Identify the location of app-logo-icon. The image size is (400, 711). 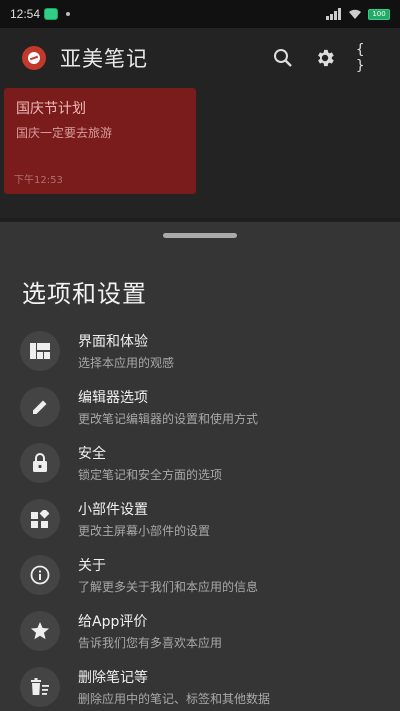
(34, 58).